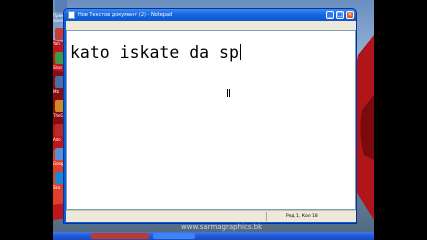 The width and height of the screenshot is (427, 240). I want to click on taskbar-button-active, so click(120, 236).